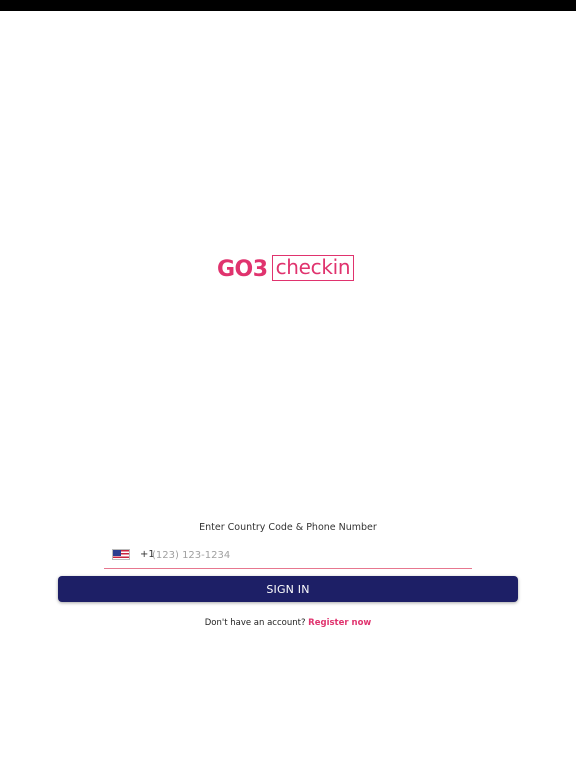  I want to click on phone-label: Enter Country Code & Phone Number, so click(288, 527).